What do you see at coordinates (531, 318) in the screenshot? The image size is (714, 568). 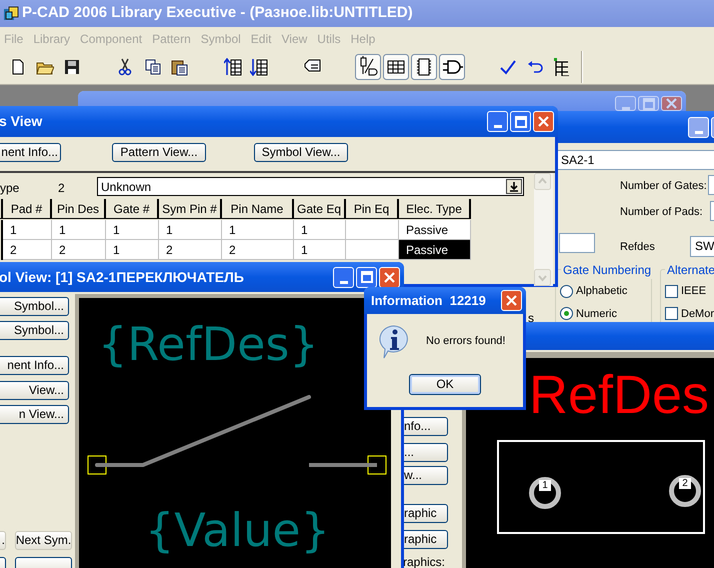 I see `field-label: s` at bounding box center [531, 318].